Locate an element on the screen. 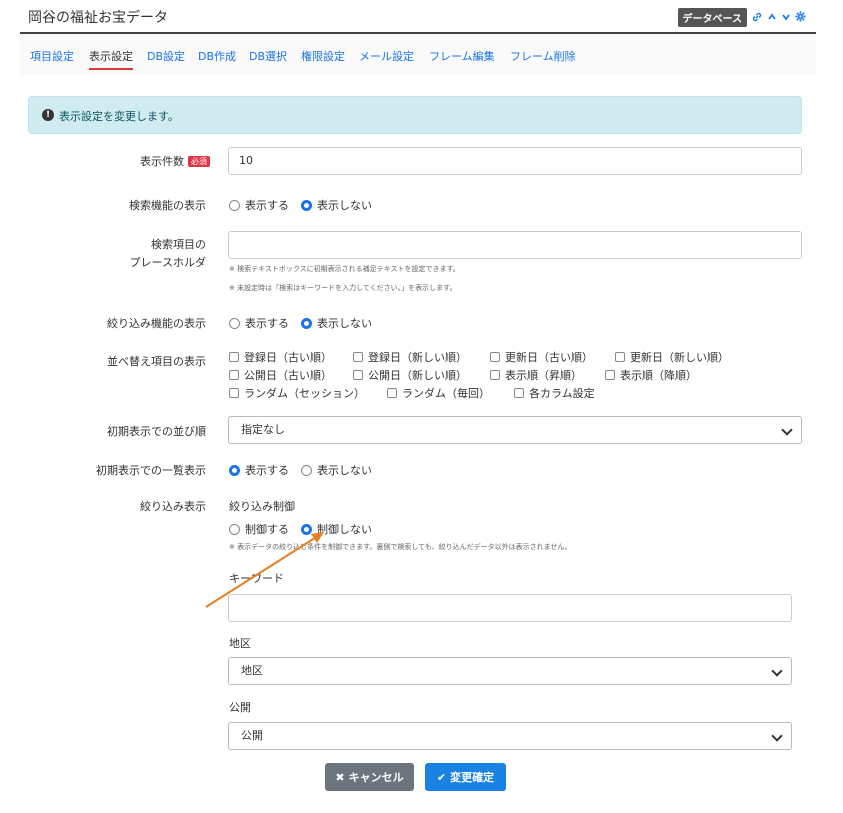 This screenshot has height=813, width=843. sort-order-desc: 表示順（降順） is located at coordinates (651, 375).